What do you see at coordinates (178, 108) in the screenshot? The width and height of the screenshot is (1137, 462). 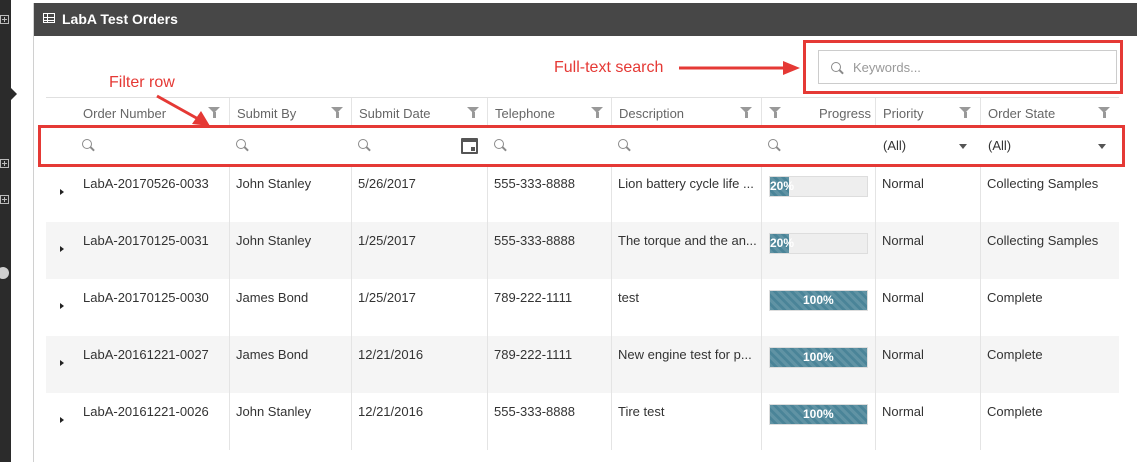 I see `filter-arrow-line` at bounding box center [178, 108].